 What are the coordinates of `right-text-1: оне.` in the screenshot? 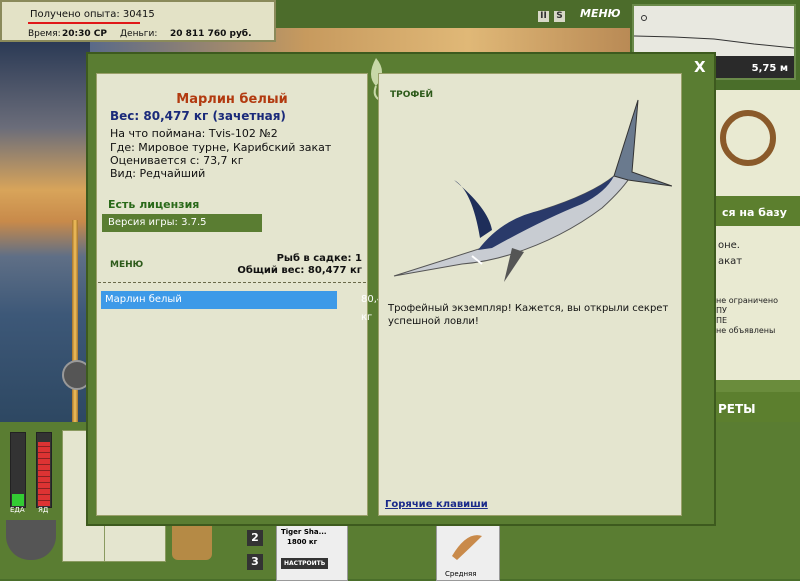 It's located at (729, 245).